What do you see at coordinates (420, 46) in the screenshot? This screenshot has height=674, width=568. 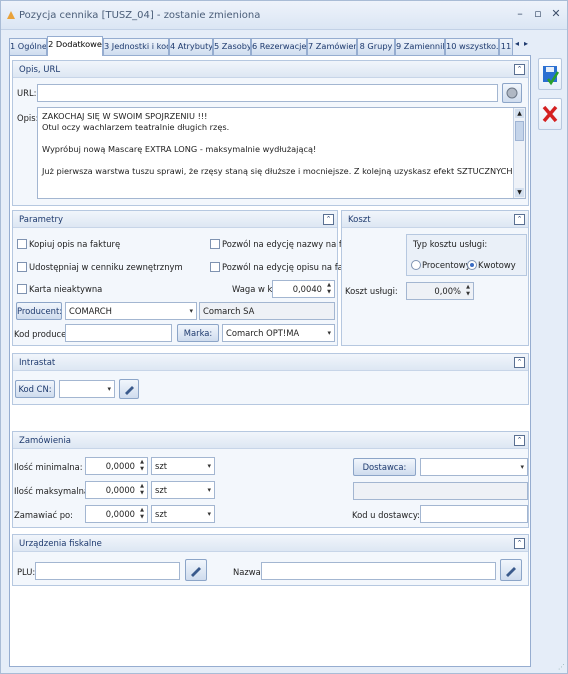 I see `tab-zamienniki: 9 Zamienniki` at bounding box center [420, 46].